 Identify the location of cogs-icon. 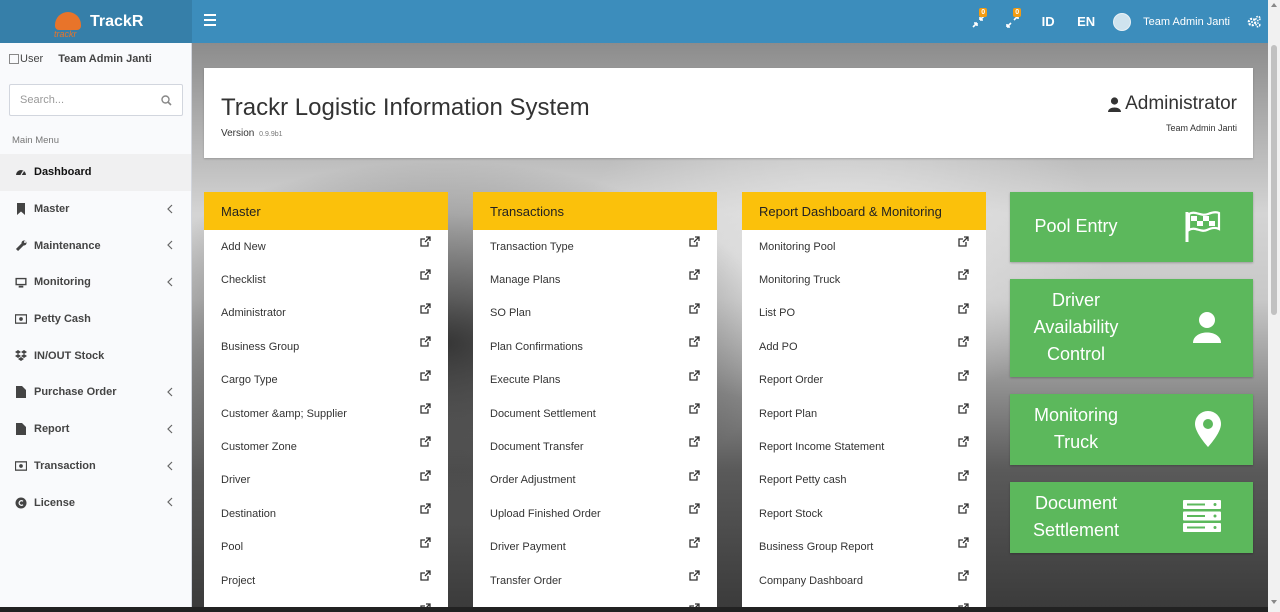
(1254, 21).